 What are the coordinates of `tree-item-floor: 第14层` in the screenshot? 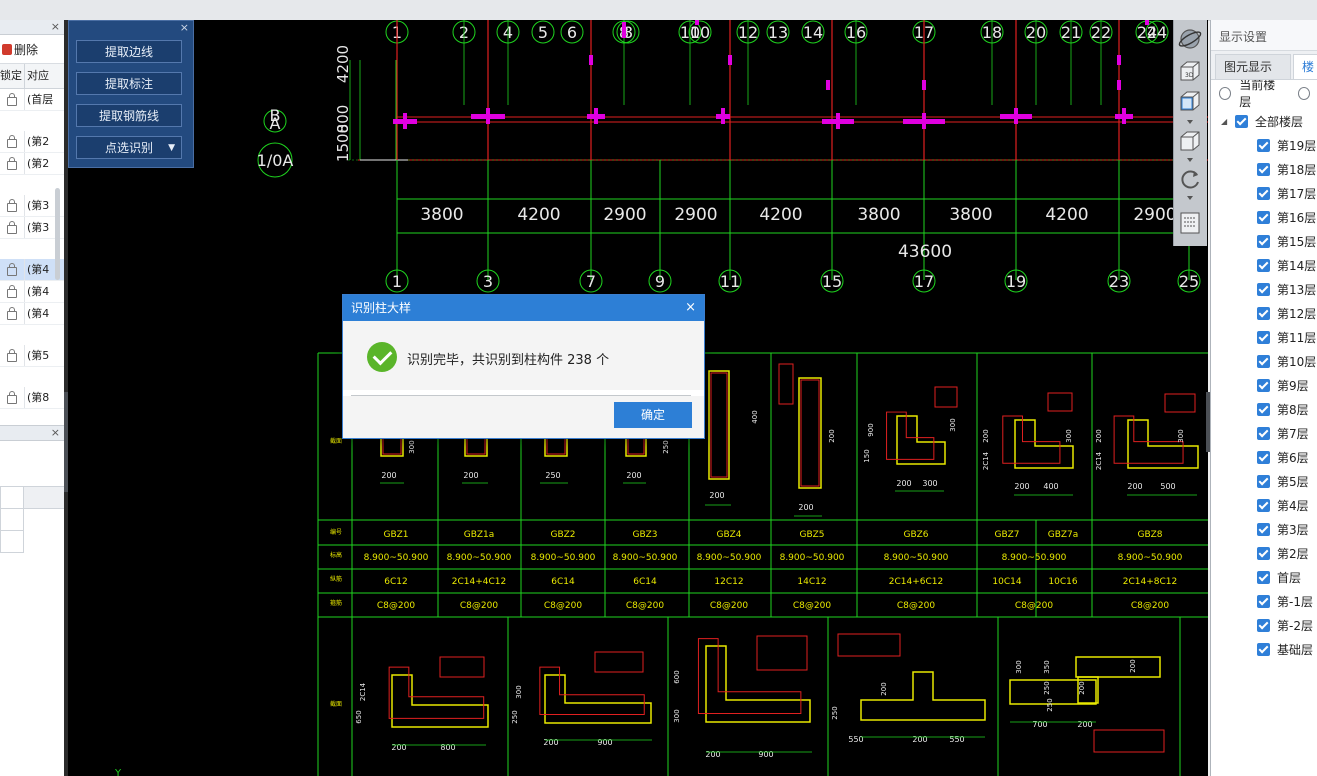 It's located at (1264, 265).